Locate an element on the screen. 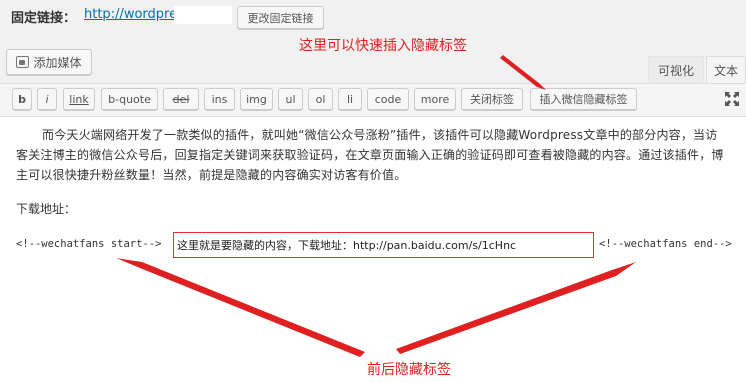 Image resolution: width=746 pixels, height=383 pixels. annotation-insert-tag: 这里可以快速插入隐藏标签 is located at coordinates (383, 46).